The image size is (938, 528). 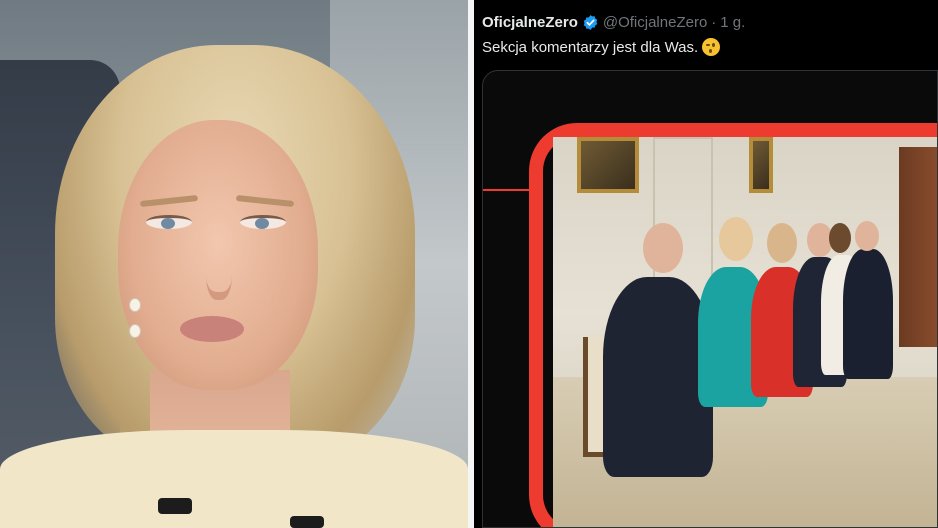 I want to click on left-eye, so click(x=169, y=222).